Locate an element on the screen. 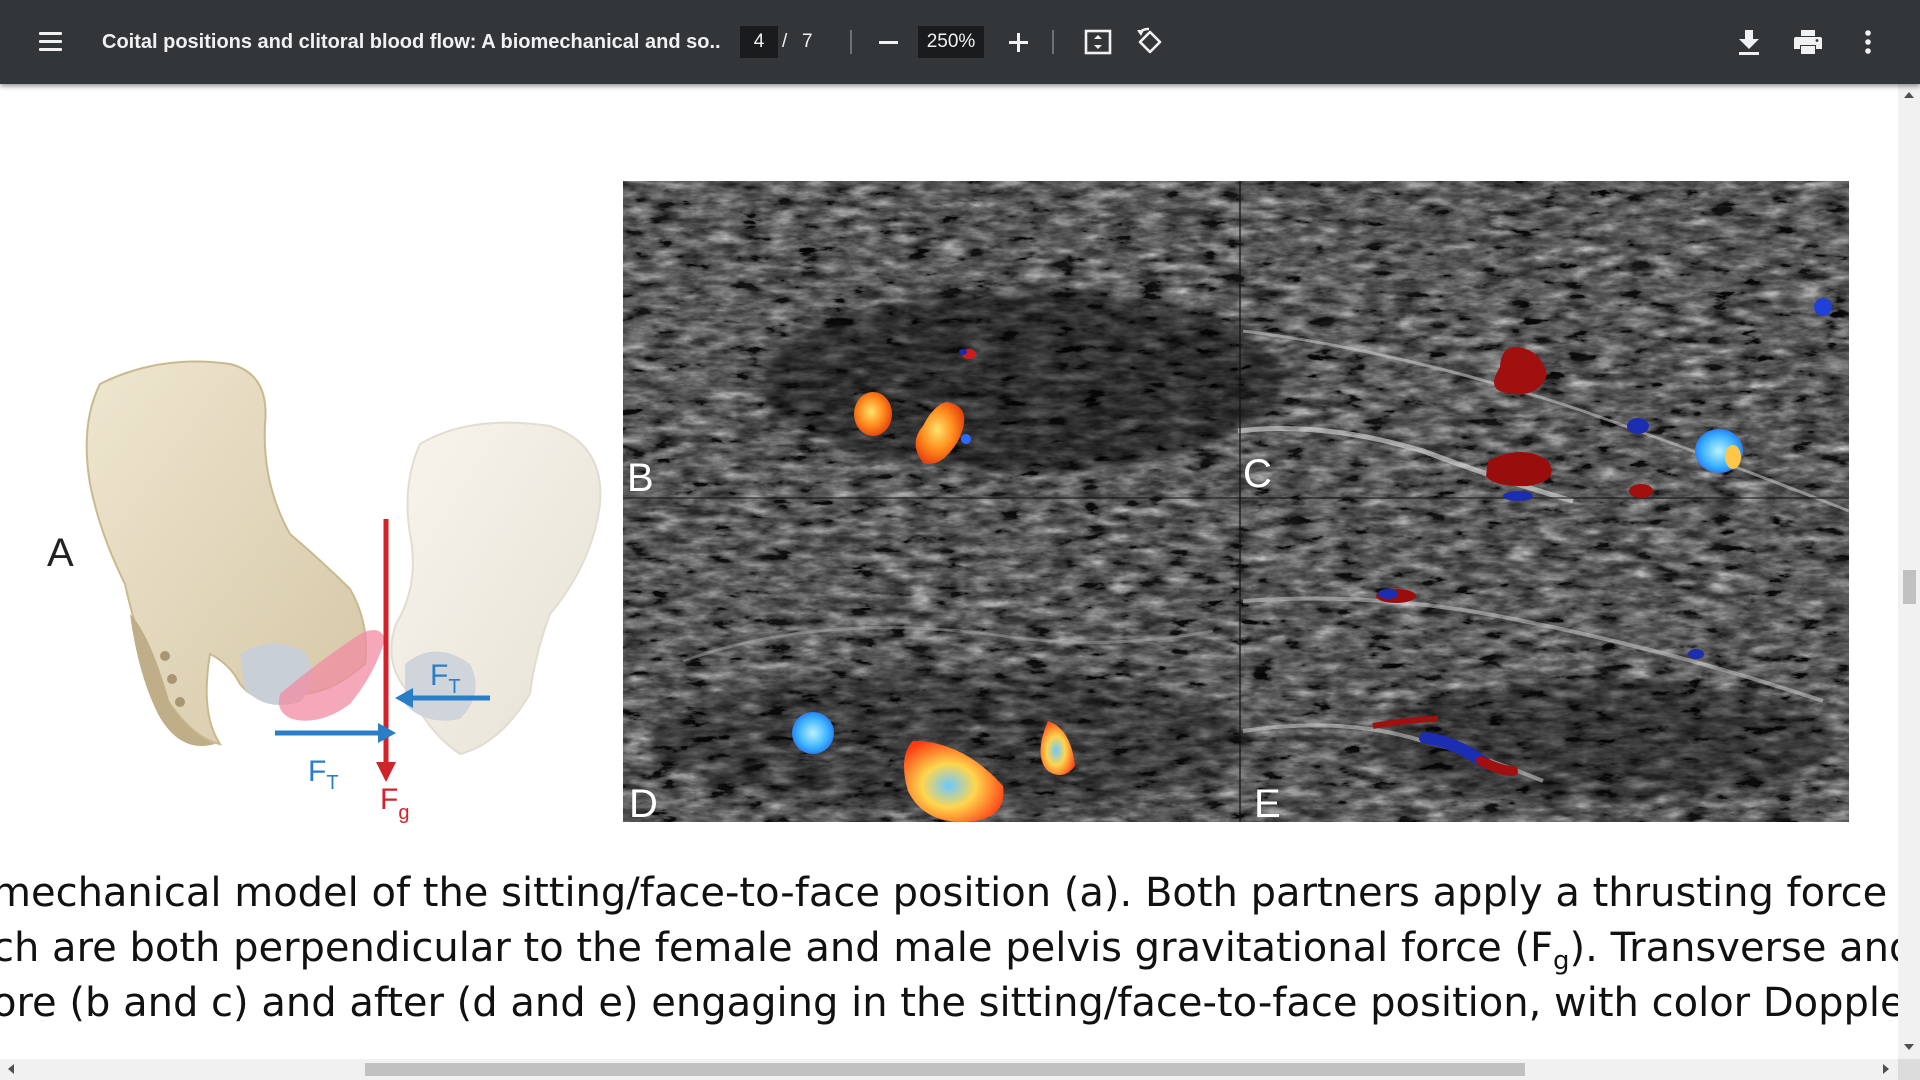 The height and width of the screenshot is (1080, 1920). force-t-arrow-right-head is located at coordinates (404, 698).